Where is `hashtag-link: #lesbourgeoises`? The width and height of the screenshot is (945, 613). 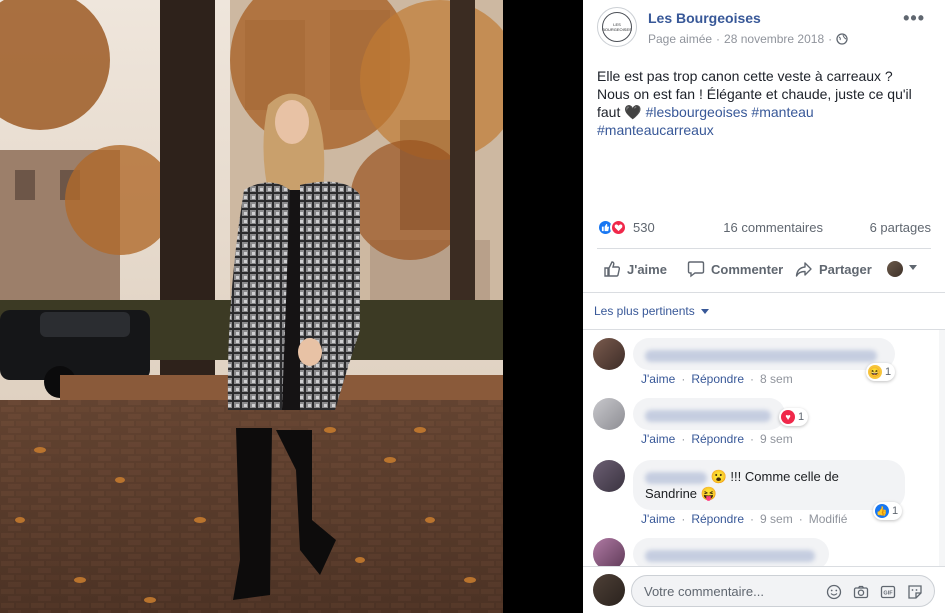 hashtag-link: #lesbourgeoises is located at coordinates (697, 112).